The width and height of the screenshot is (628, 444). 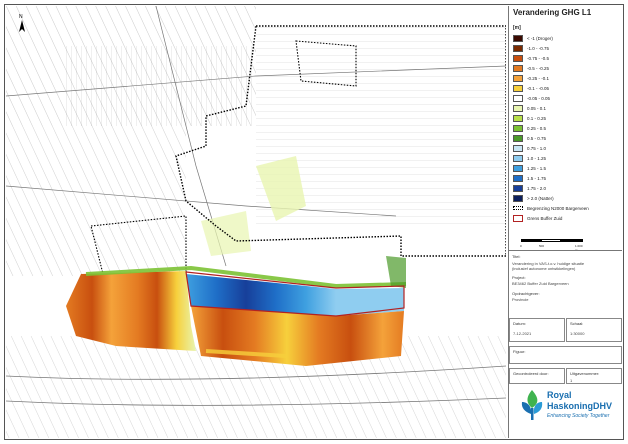 I want to click on legend-item: -0.25 - -0.1, so click(x=566, y=78).